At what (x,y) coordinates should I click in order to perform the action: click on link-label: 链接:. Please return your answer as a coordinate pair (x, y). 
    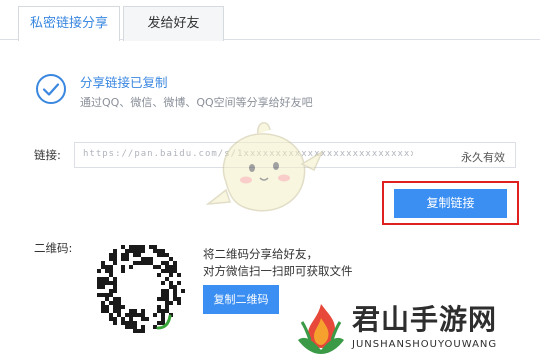
    Looking at the image, I should click on (47, 155).